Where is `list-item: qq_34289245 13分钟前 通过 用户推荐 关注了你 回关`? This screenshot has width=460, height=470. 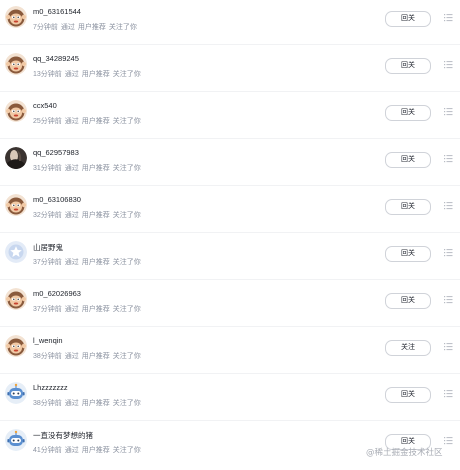 list-item: qq_34289245 13分钟前 通过 用户推荐 关注了你 回关 is located at coordinates (230, 70).